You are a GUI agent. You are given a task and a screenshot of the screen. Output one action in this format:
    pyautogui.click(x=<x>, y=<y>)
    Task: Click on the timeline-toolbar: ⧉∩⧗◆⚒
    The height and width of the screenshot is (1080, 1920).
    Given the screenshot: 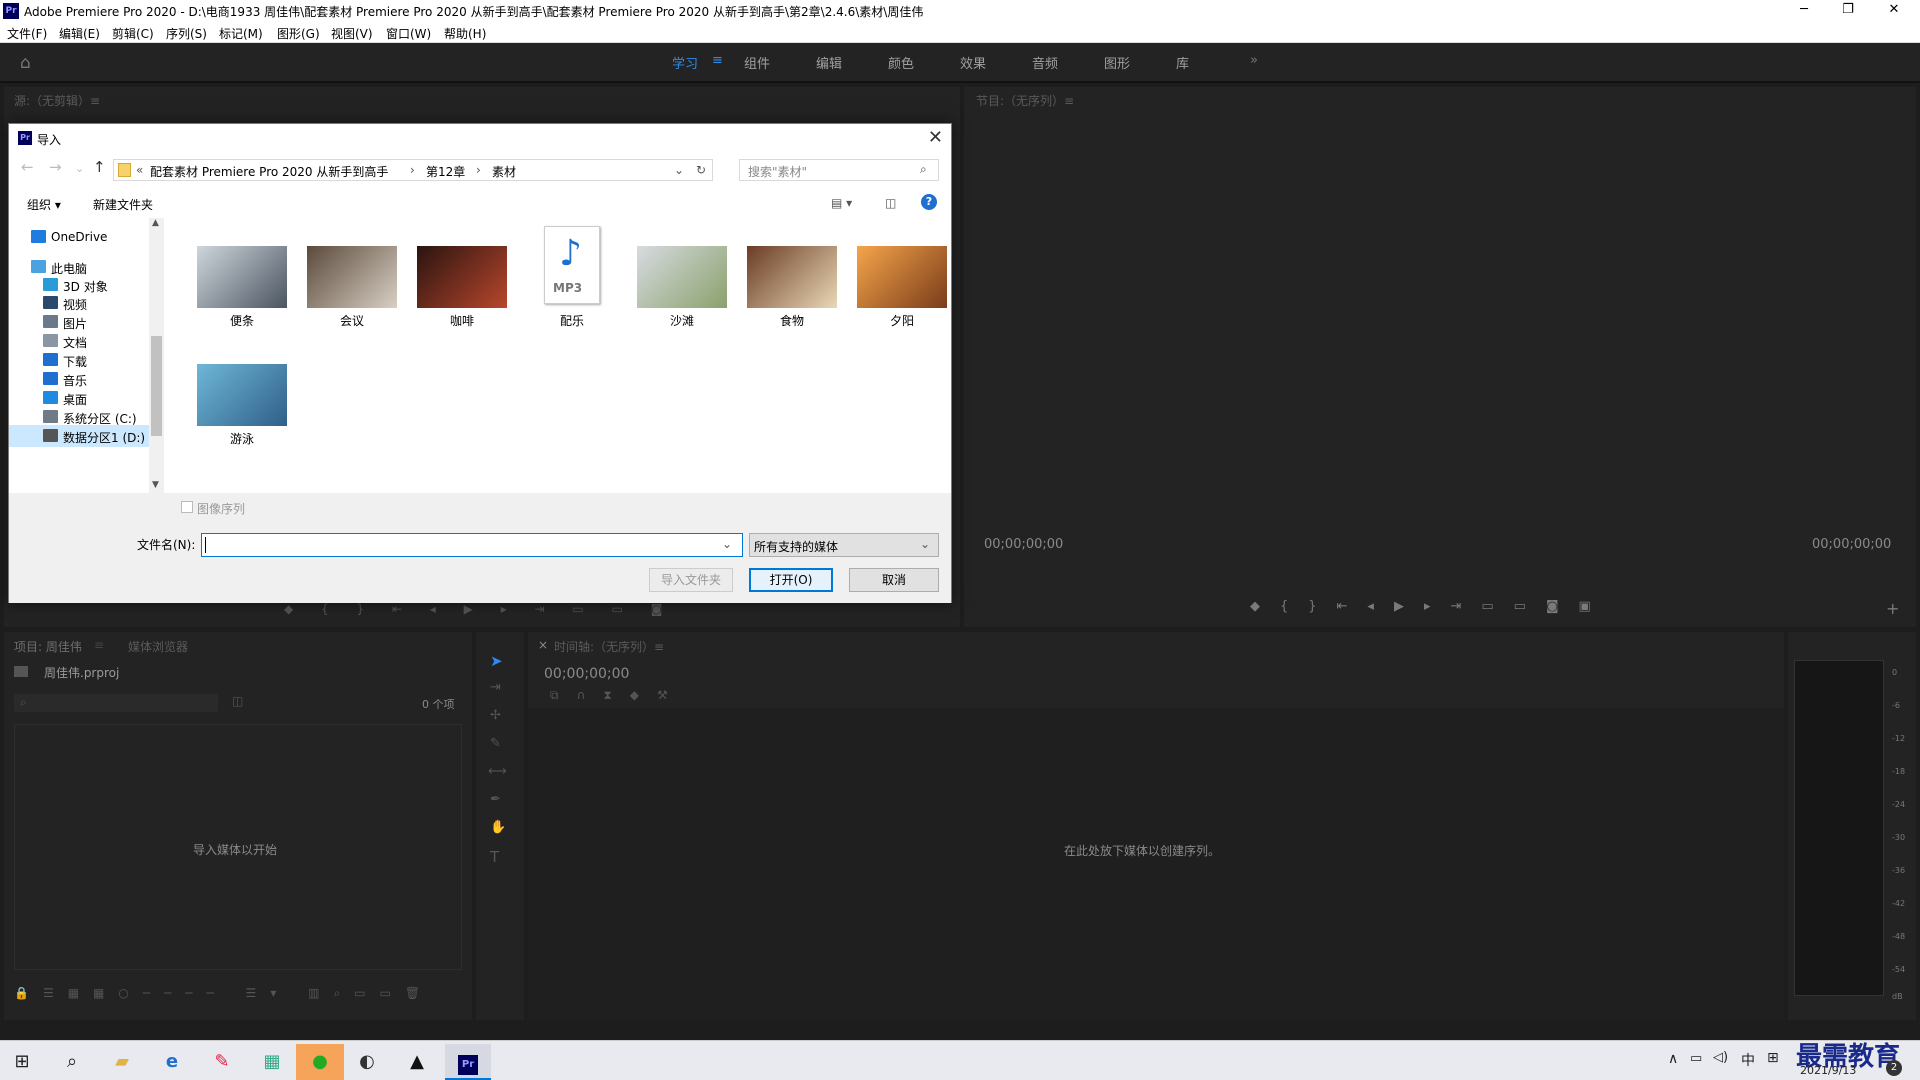 What is the action you would take?
    pyautogui.click(x=630, y=696)
    